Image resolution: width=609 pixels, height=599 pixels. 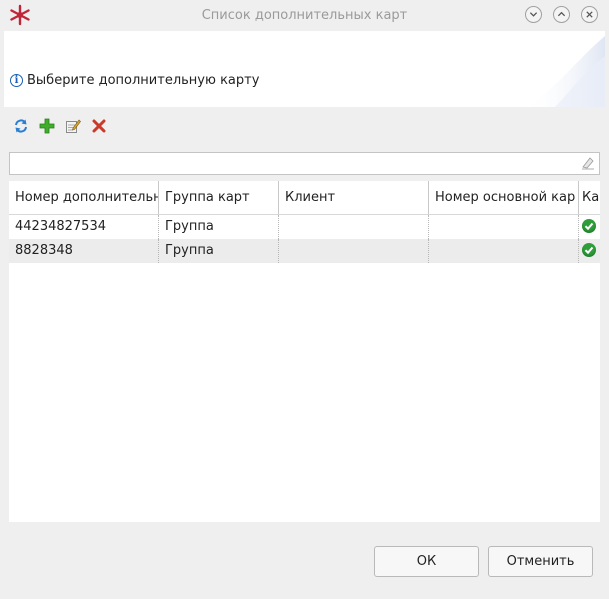 I want to click on edit-button, so click(x=73, y=126).